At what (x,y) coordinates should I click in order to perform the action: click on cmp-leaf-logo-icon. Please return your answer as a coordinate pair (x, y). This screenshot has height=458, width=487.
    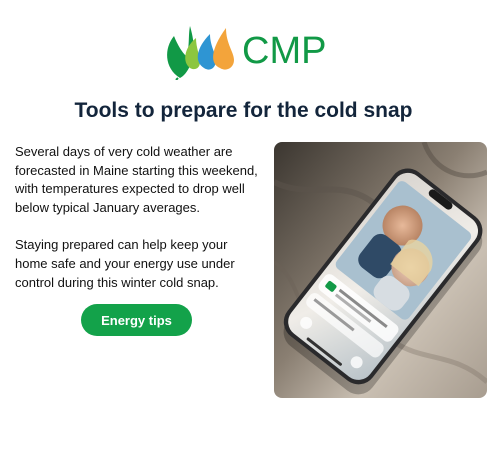
    Looking at the image, I should click on (200, 53).